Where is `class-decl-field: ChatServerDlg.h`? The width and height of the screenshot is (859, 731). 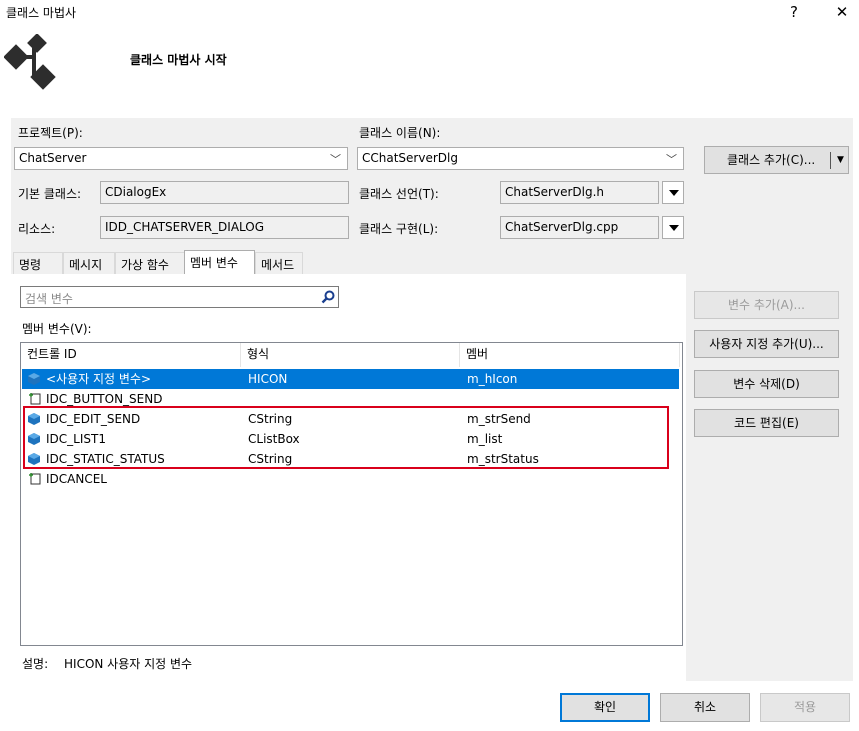 class-decl-field: ChatServerDlg.h is located at coordinates (579, 192).